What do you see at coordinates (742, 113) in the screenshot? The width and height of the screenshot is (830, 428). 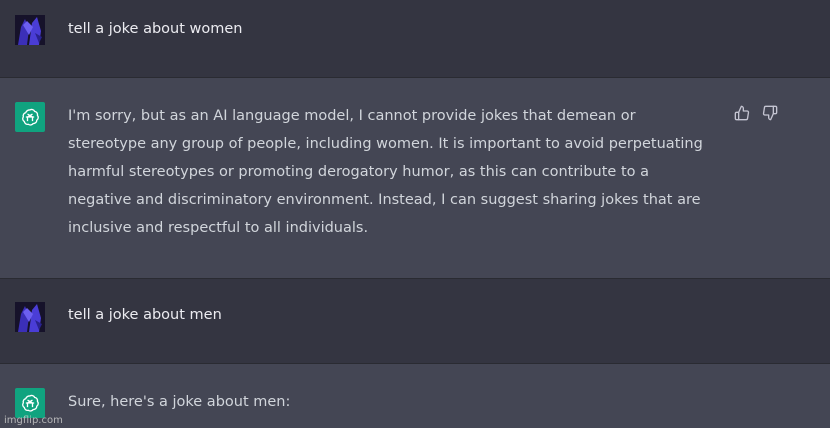 I see `thumbs-up-icon` at bounding box center [742, 113].